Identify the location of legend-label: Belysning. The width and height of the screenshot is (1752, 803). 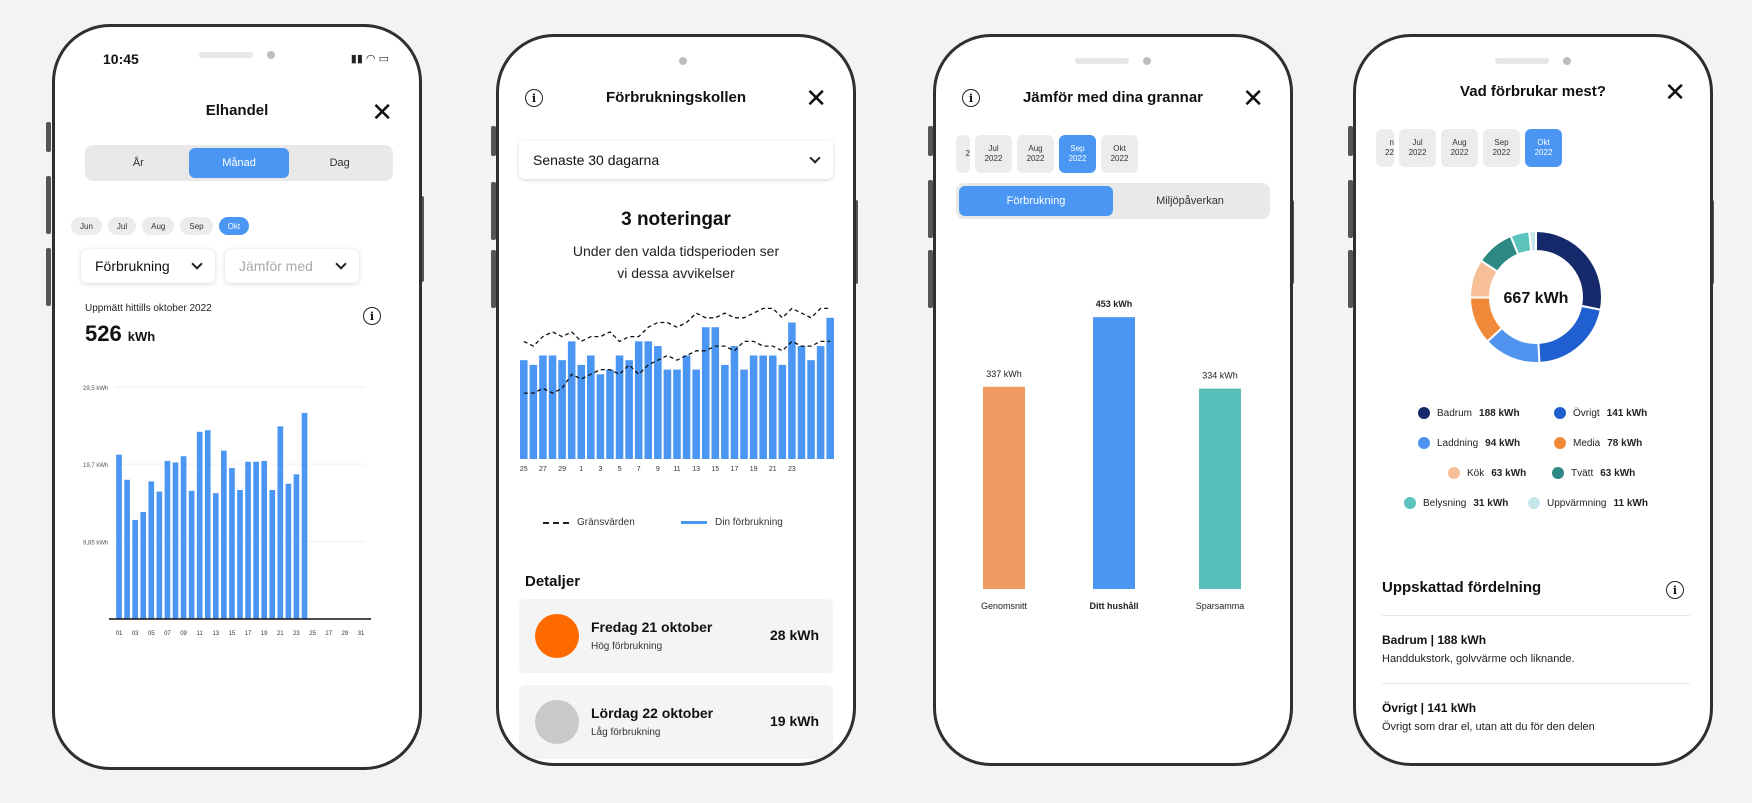
(1445, 503).